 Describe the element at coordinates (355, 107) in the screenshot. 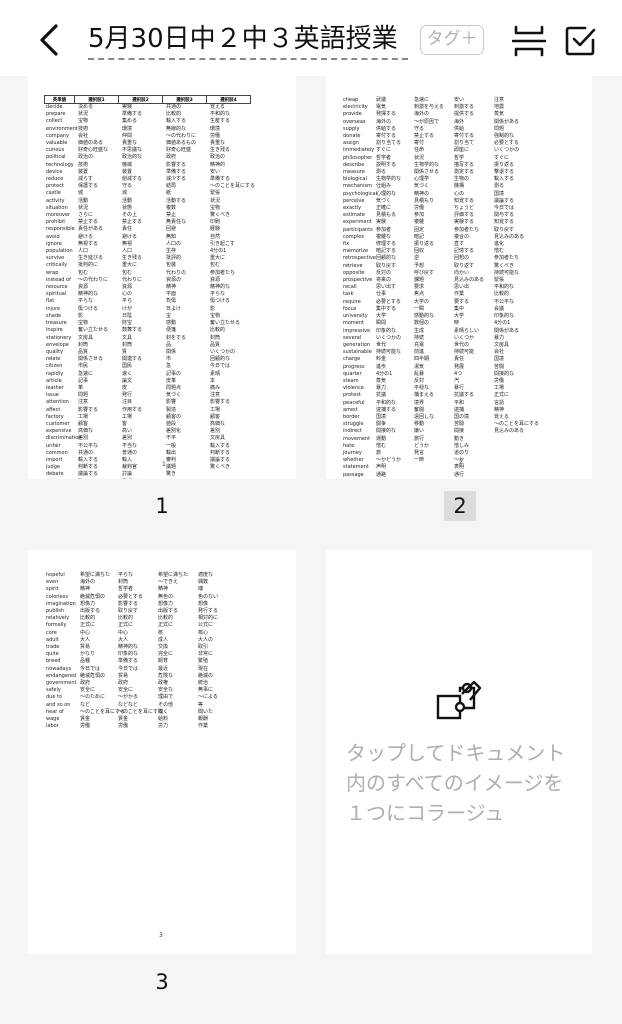

I see `word-cell: electricity` at that location.